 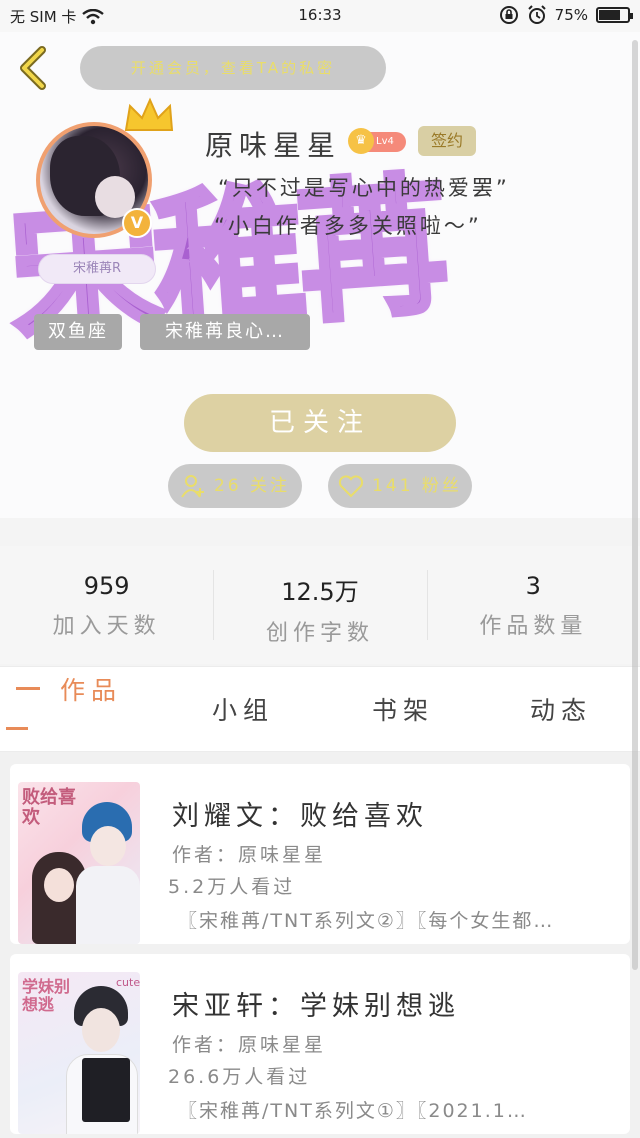 I want to click on cover-notebook, so click(x=106, y=1090).